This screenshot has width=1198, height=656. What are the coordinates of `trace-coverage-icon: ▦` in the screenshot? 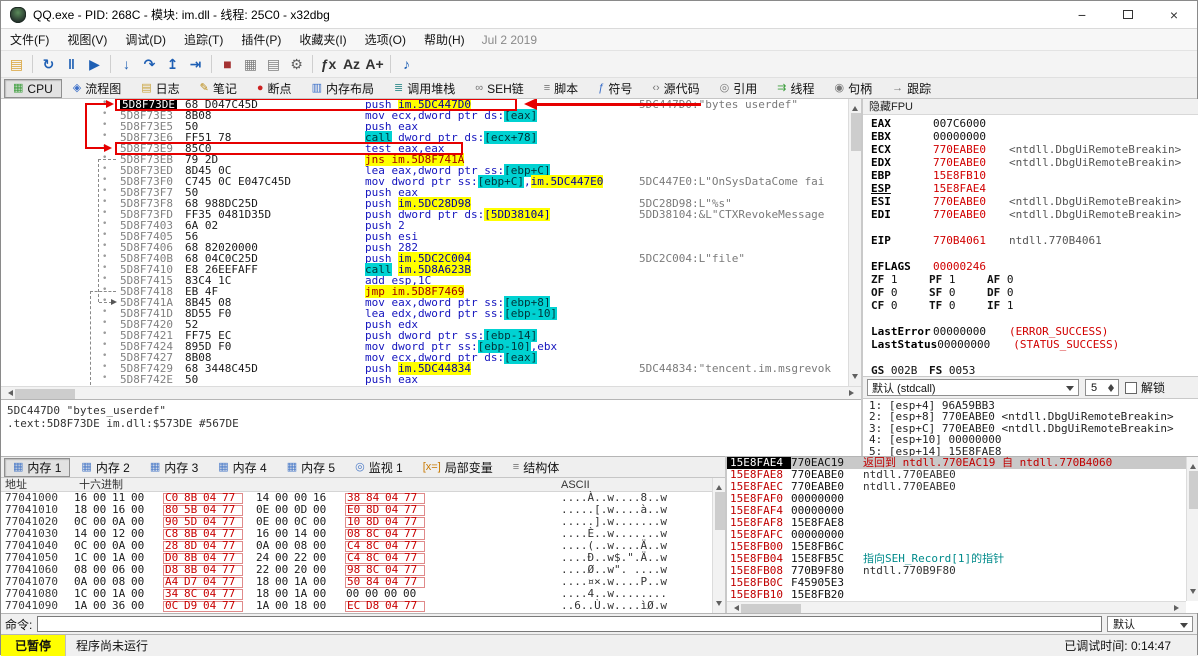 It's located at (250, 64).